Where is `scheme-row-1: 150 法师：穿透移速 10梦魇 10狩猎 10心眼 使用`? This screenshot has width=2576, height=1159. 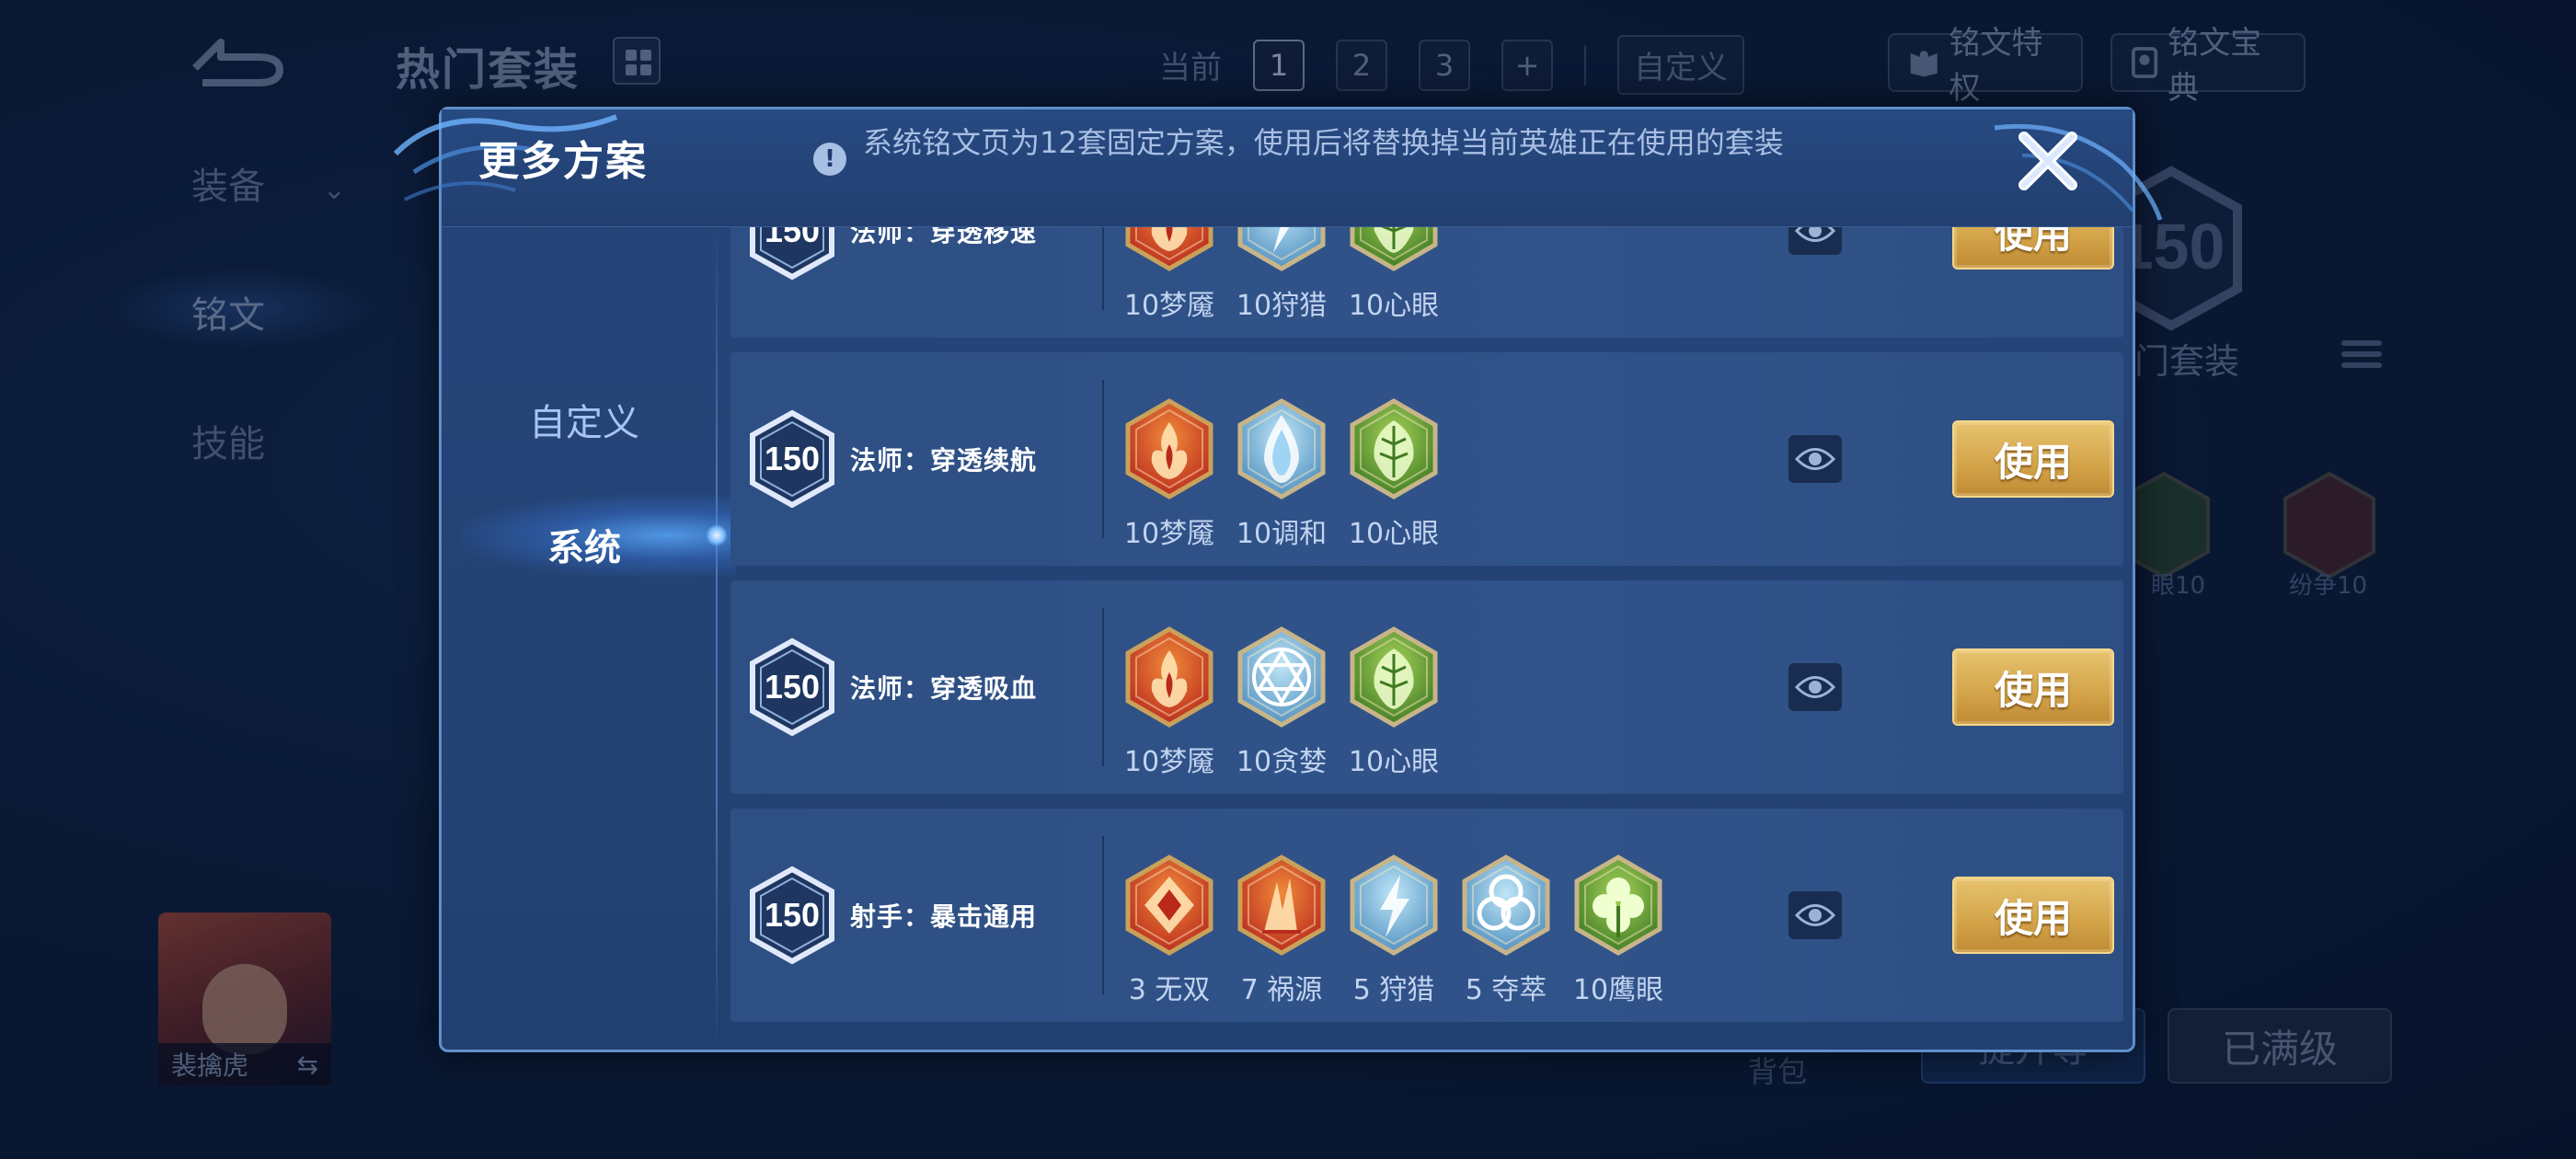 scheme-row-1: 150 法师：穿透移速 10梦魇 10狩猎 10心眼 使用 is located at coordinates (1426, 282).